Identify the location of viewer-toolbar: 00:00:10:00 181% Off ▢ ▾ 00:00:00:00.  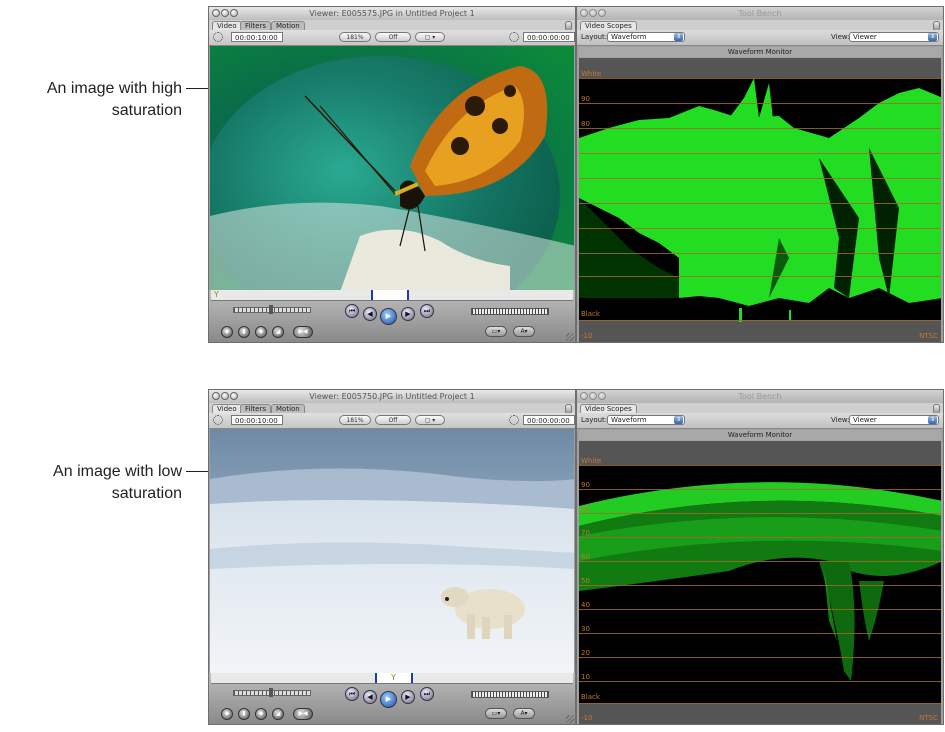
(392, 421).